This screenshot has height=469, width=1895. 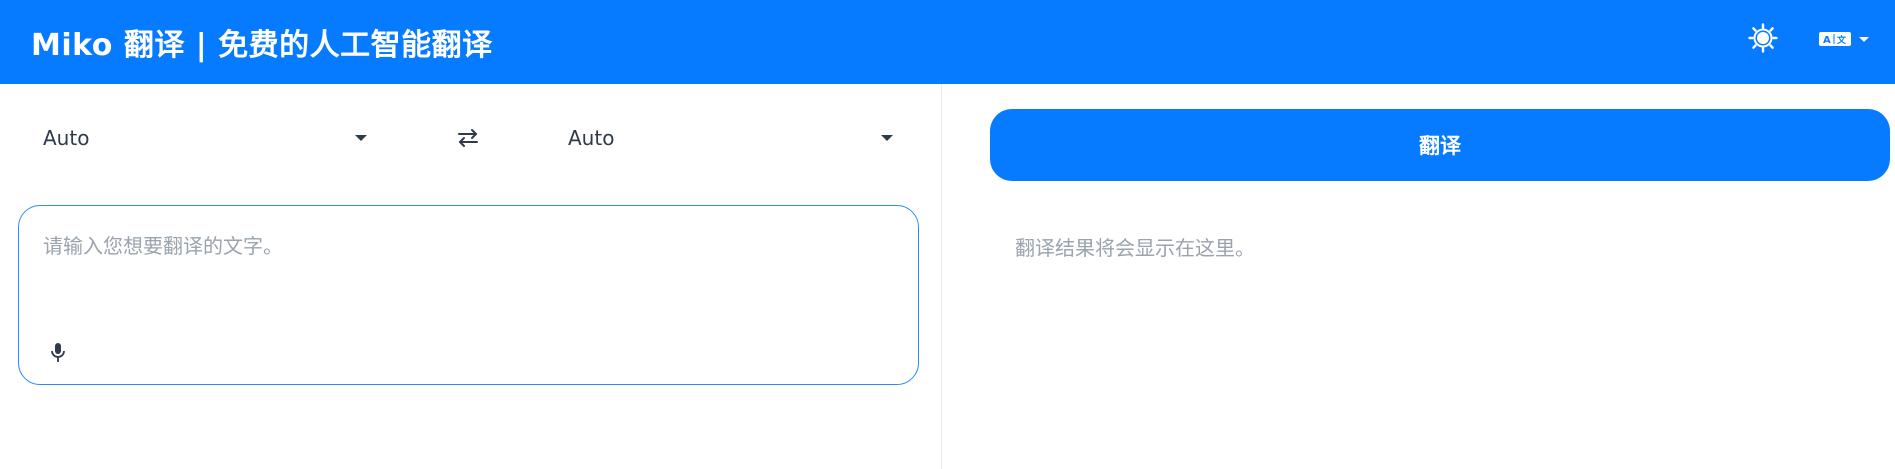 I want to click on sun-icon, so click(x=1763, y=38).